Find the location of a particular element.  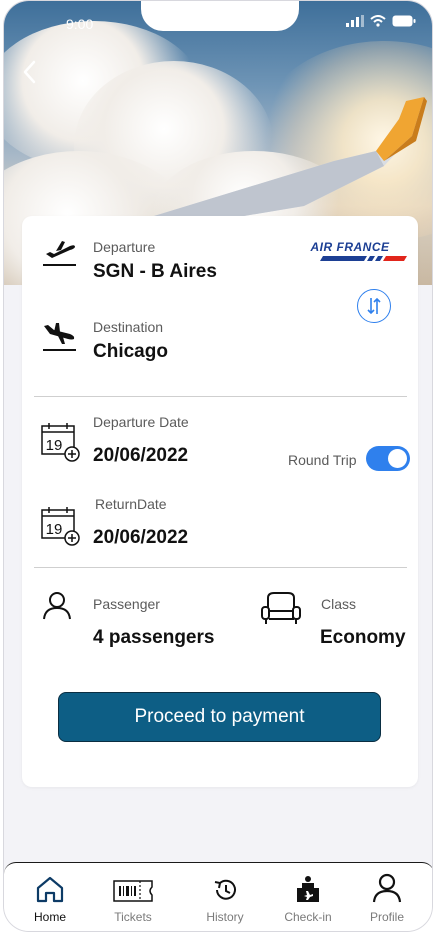

departure-label: Departure is located at coordinates (124, 247).